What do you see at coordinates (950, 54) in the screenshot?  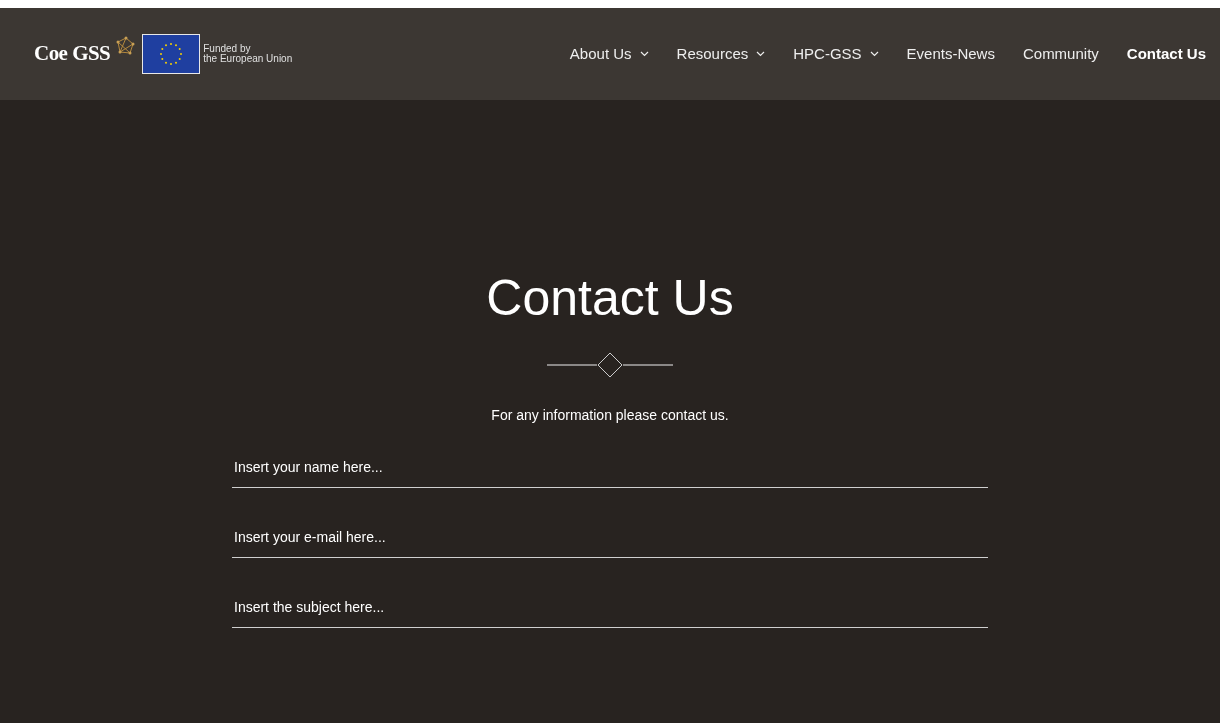 I see `nav-link: Events-News` at bounding box center [950, 54].